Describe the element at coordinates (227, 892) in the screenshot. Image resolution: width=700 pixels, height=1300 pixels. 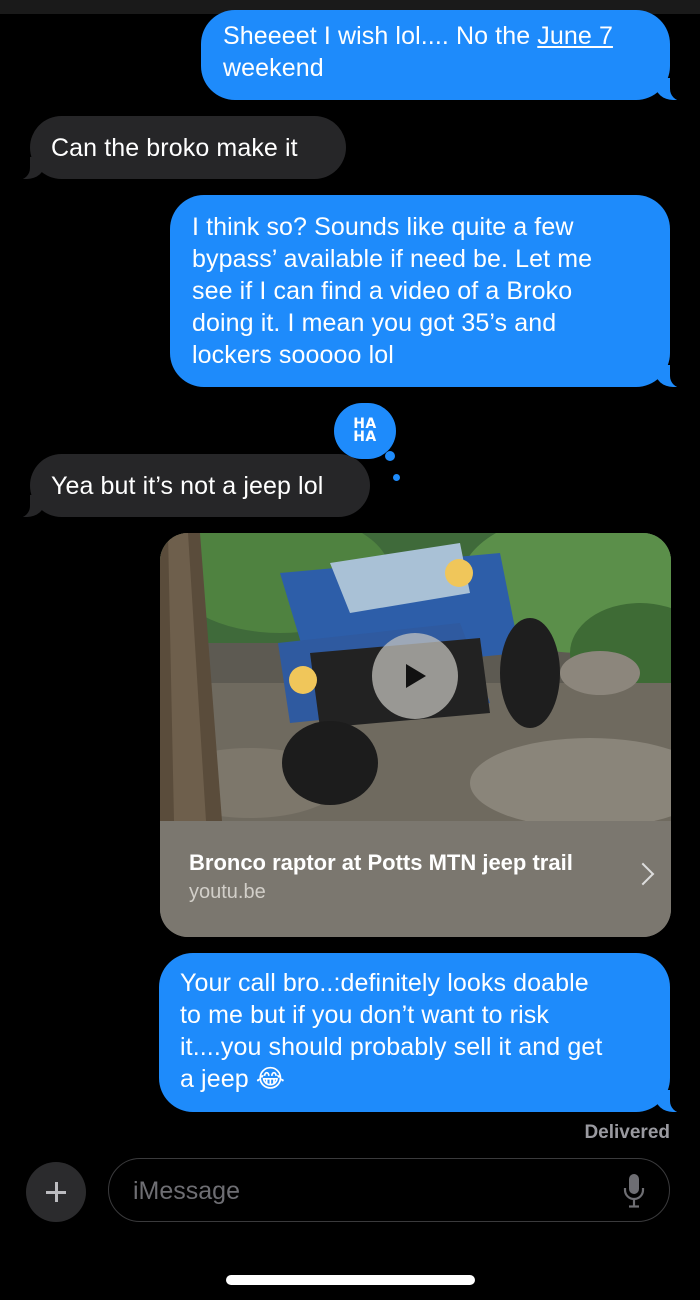
I see `link-domain: youtu.be` at that location.